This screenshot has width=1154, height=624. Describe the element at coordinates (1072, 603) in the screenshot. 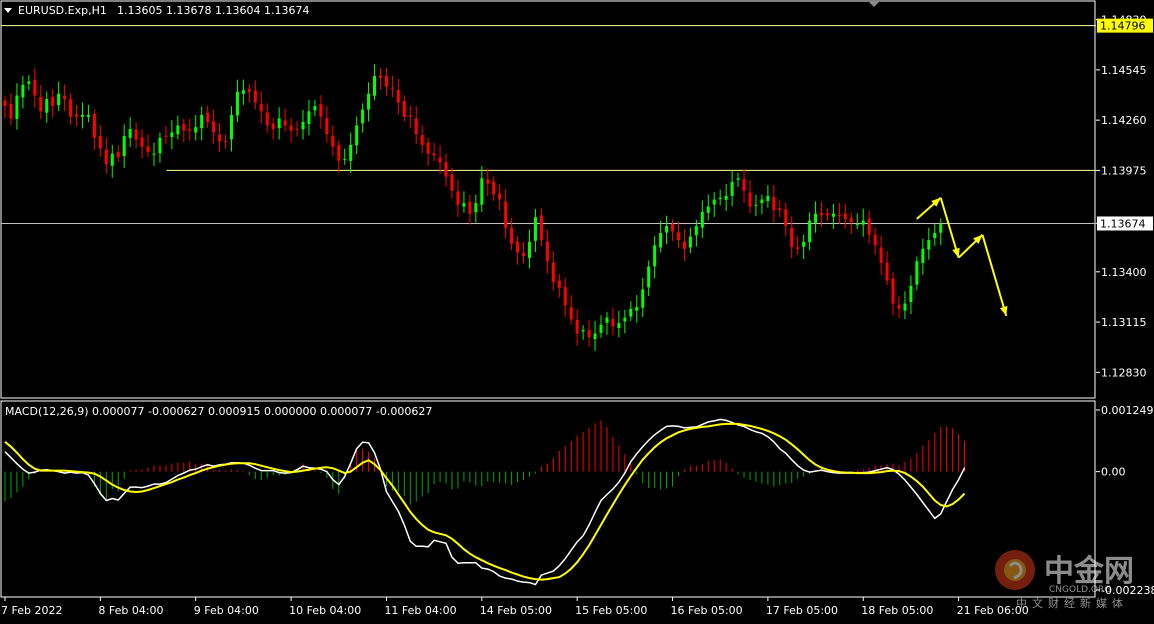

I see `watermark-sub-text: 中文财经新媒体` at that location.